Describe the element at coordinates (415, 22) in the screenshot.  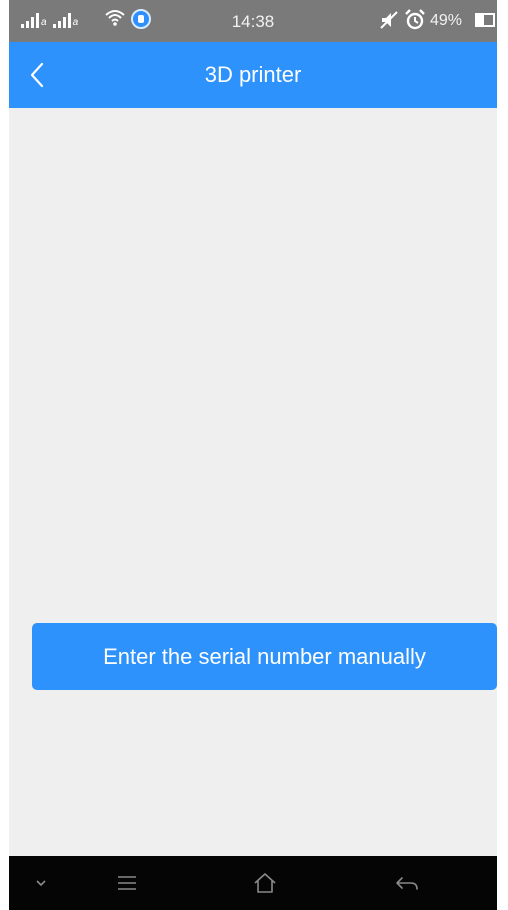
I see `alarm-icon` at that location.